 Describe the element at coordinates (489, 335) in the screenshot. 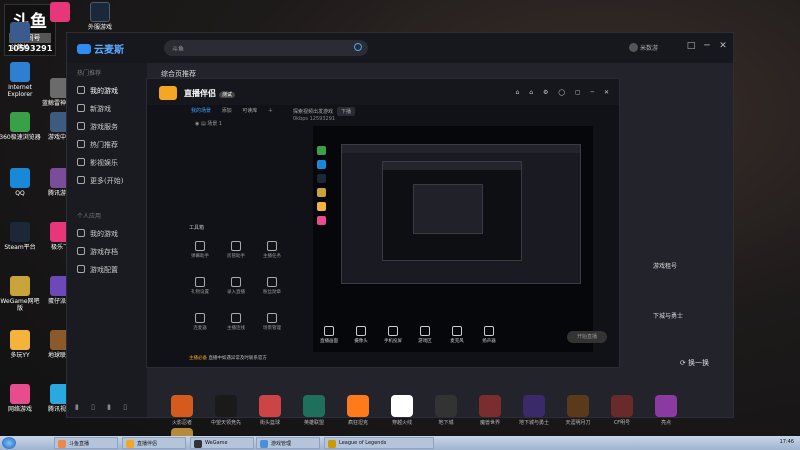

I see `bottom-tool: 扬声器` at that location.